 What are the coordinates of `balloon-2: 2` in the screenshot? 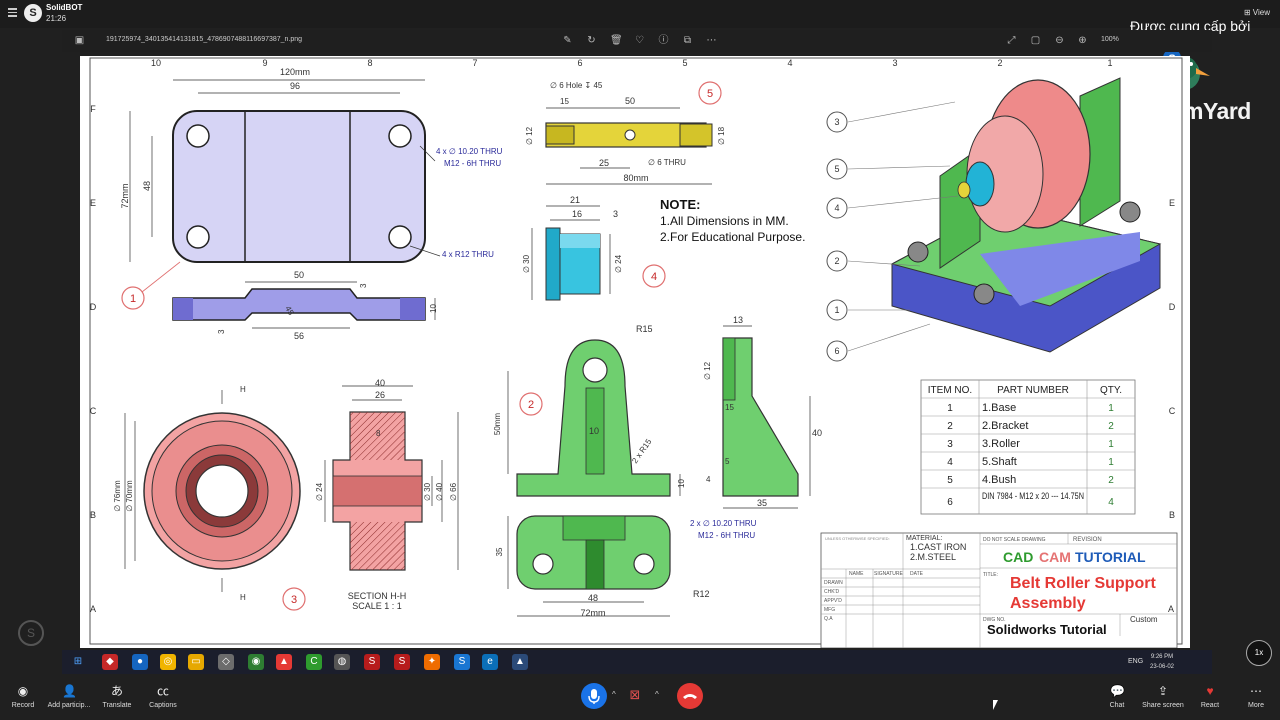 It's located at (531, 404).